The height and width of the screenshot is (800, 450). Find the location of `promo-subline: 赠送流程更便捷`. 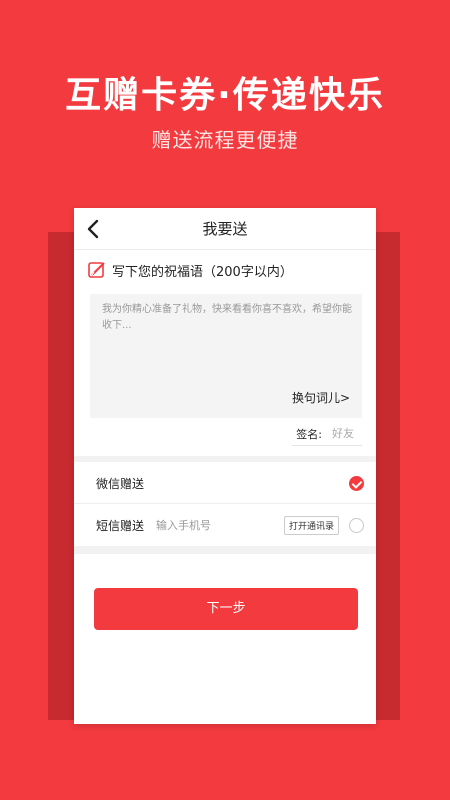

promo-subline: 赠送流程更便捷 is located at coordinates (225, 140).